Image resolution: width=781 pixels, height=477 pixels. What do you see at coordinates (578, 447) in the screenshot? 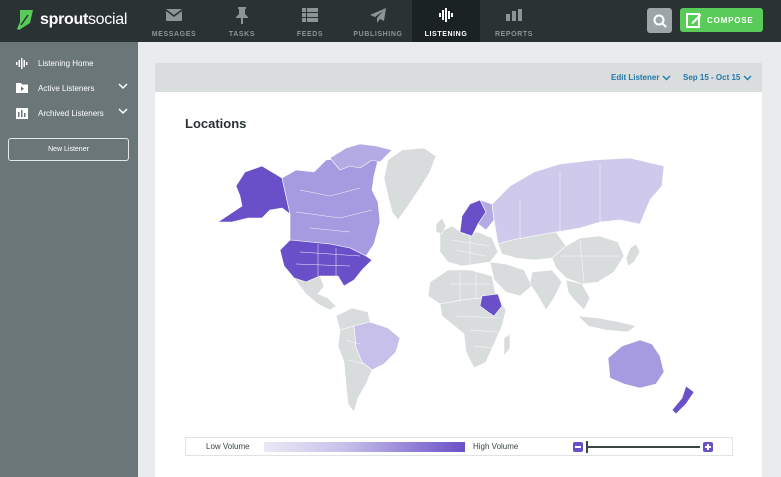
I see `zoom-out-button` at bounding box center [578, 447].